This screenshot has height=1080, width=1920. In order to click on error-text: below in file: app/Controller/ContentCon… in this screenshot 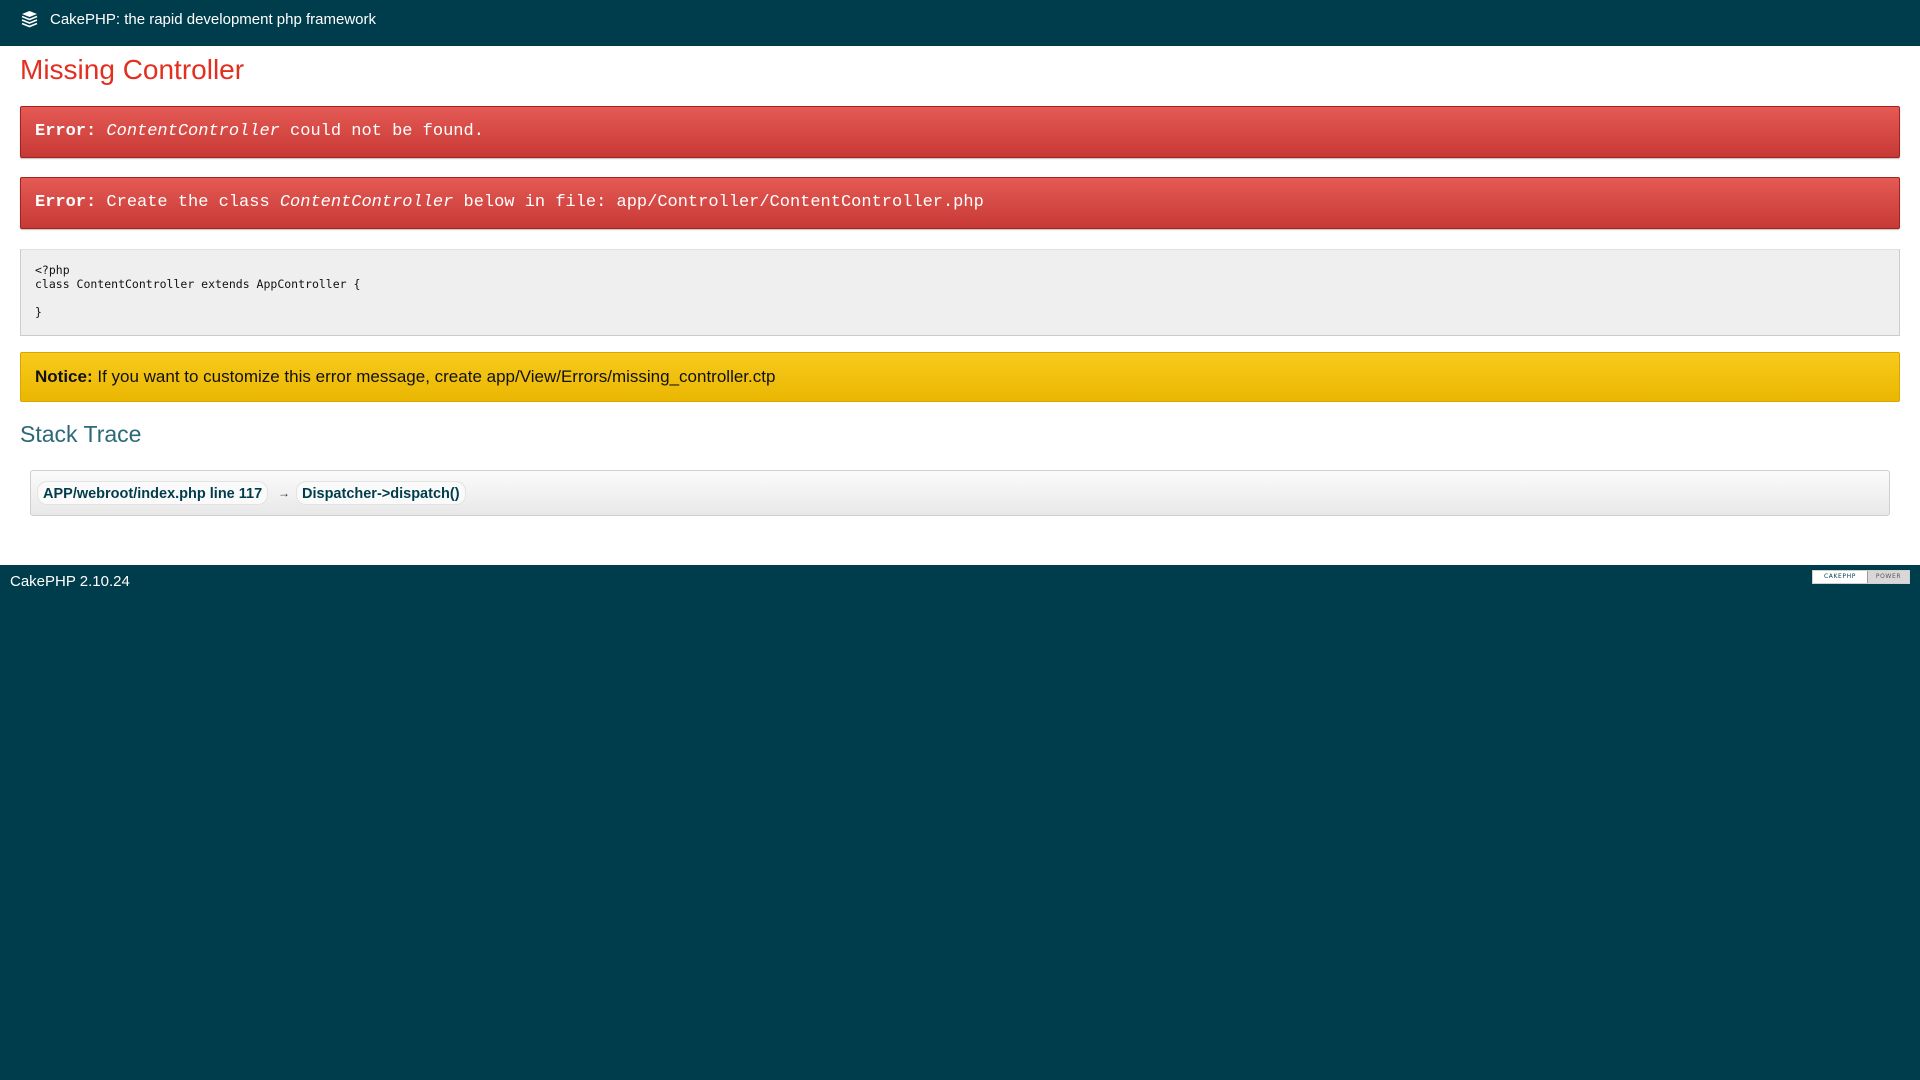, I will do `click(718, 202)`.